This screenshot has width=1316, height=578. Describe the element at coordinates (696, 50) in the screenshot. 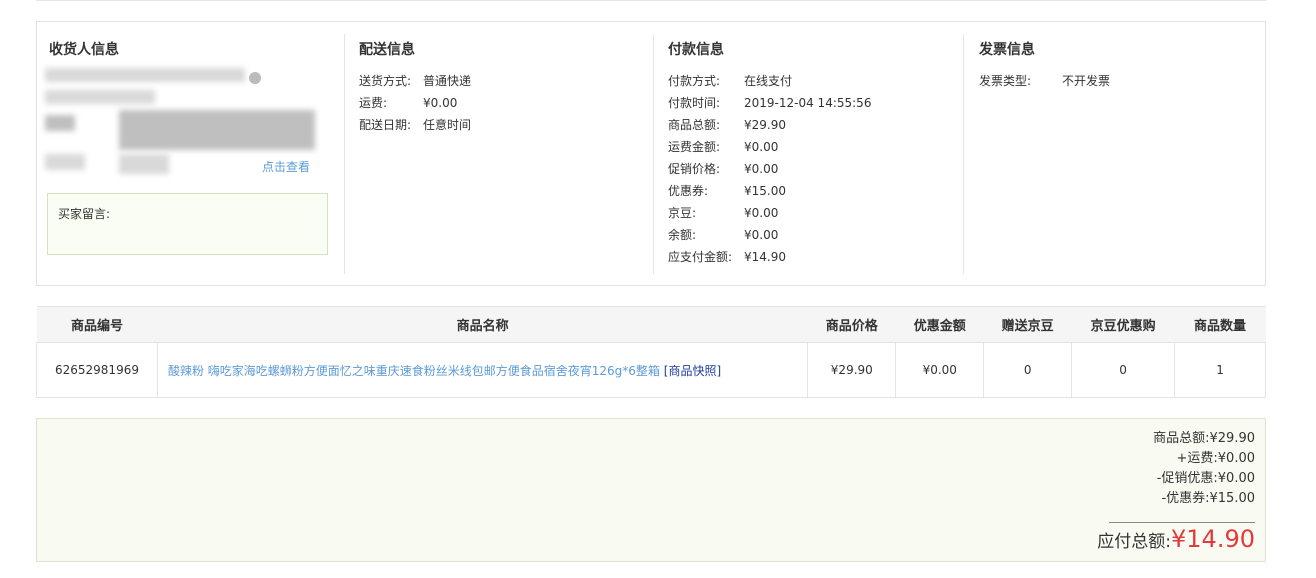

I see `payment-title: 付款信息` at that location.